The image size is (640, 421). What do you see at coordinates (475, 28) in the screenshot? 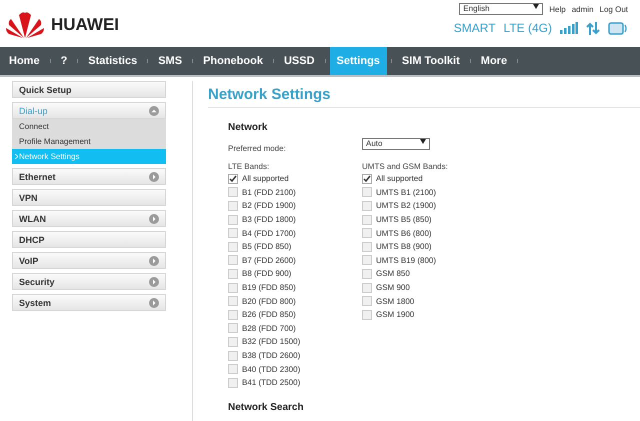
I see `status-text: SMART` at bounding box center [475, 28].